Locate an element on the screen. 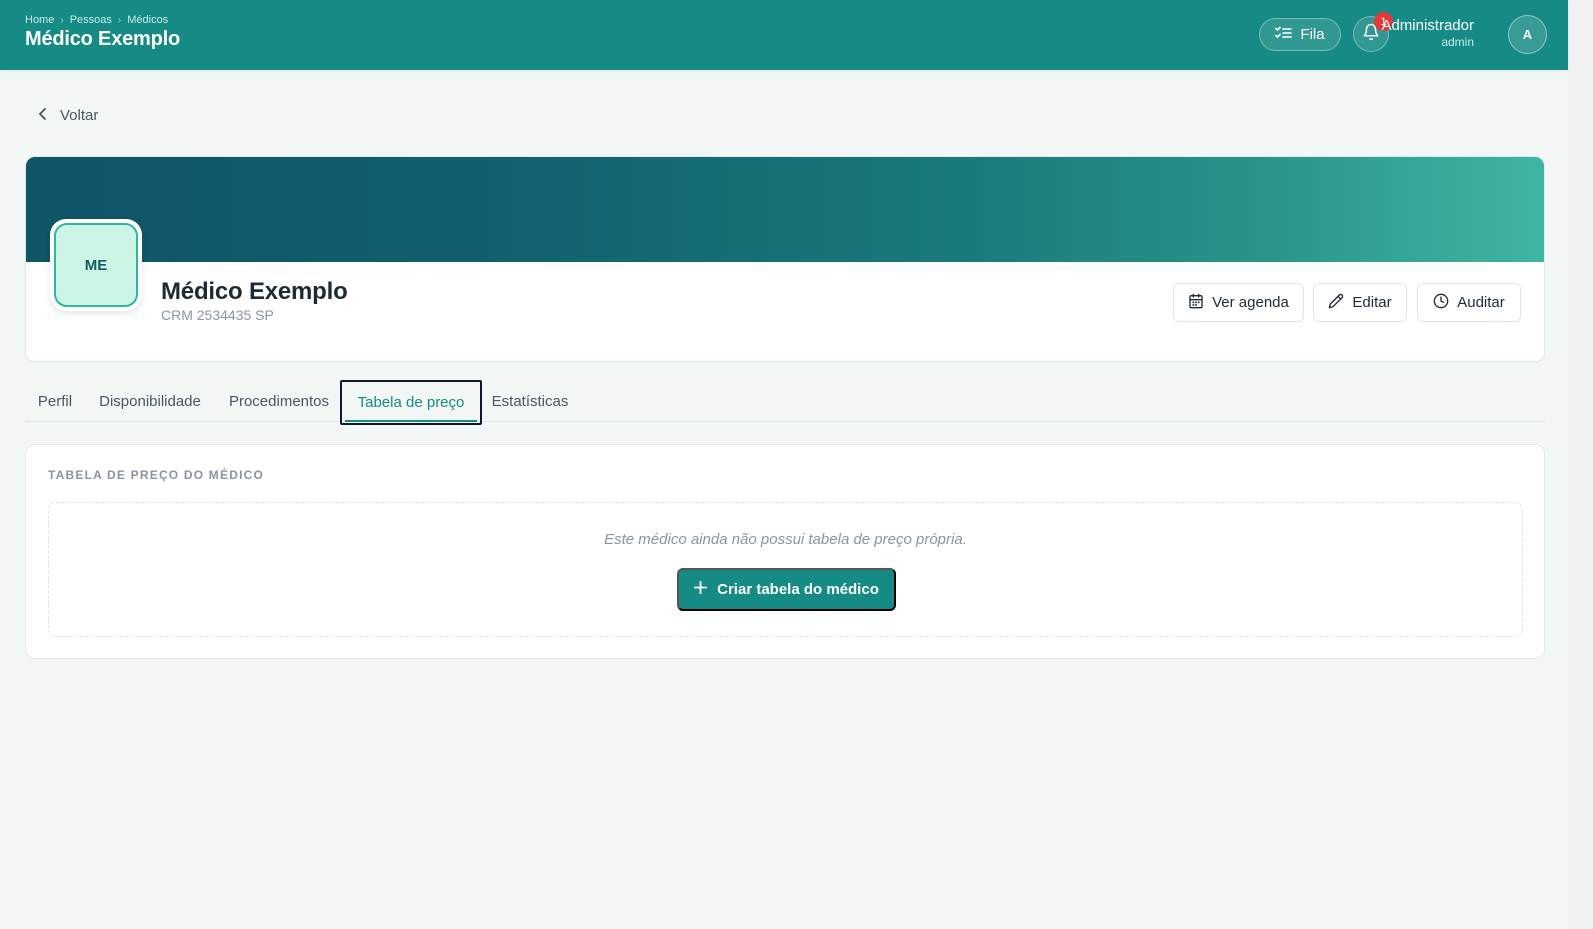  doctor-initials: ME is located at coordinates (96, 265).